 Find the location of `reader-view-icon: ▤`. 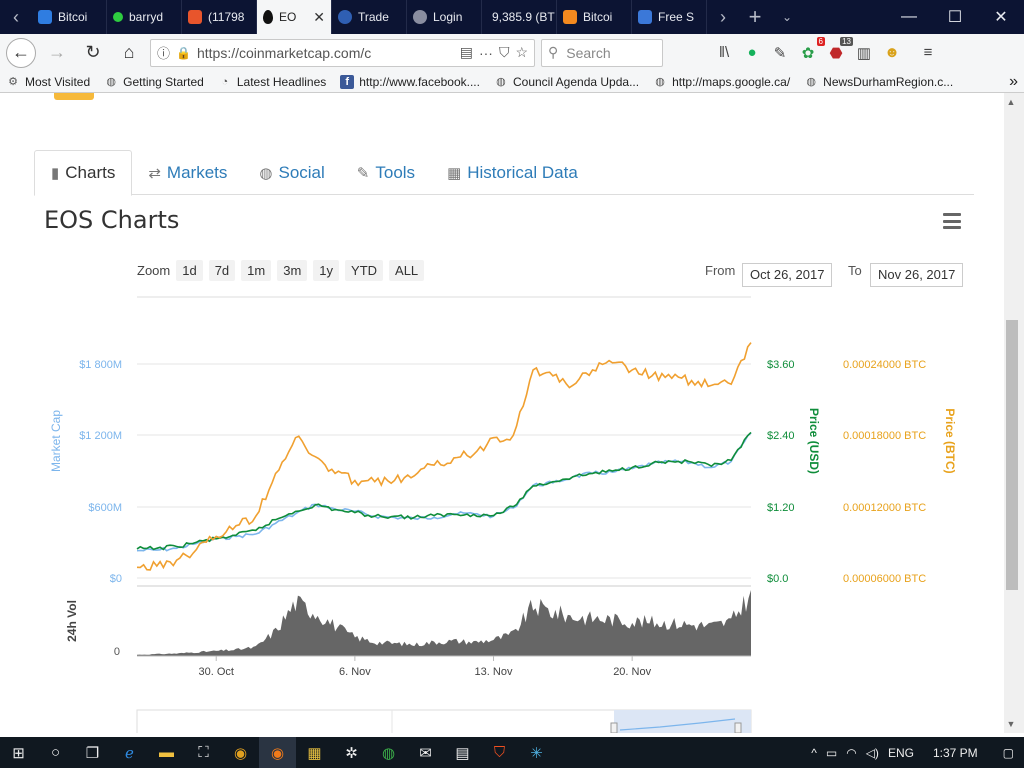

reader-view-icon: ▤ is located at coordinates (466, 52).